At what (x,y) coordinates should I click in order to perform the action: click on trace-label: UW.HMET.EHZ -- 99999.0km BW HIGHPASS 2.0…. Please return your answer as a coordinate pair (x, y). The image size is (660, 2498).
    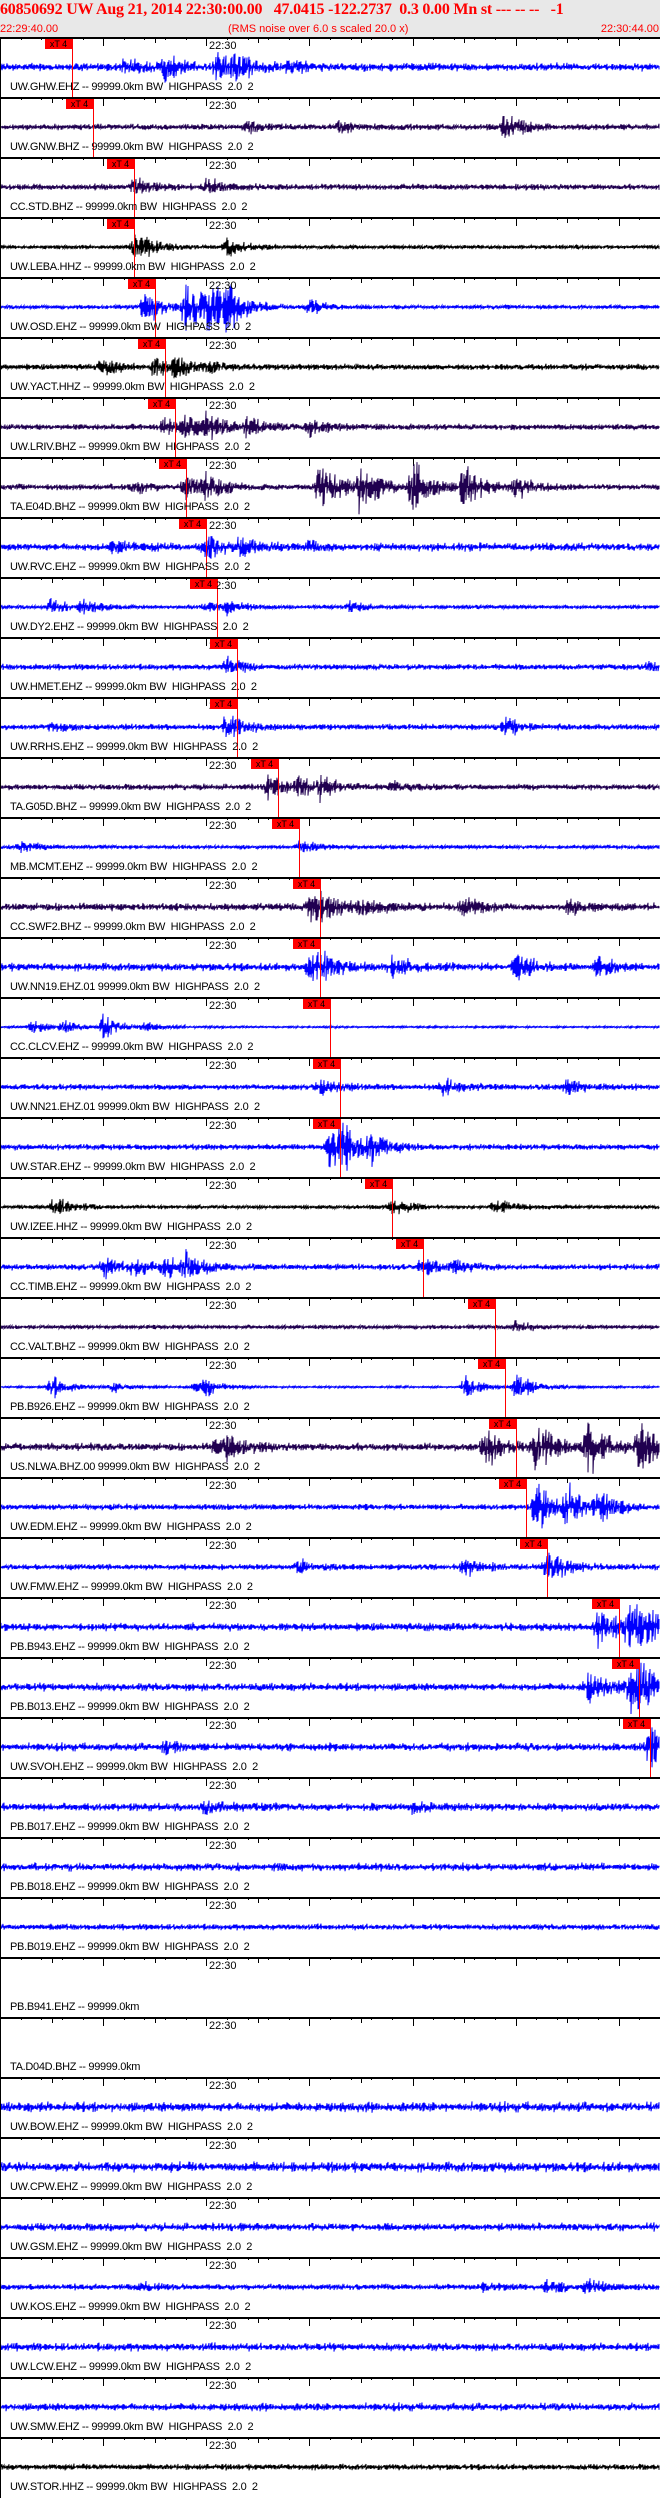
    Looking at the image, I should click on (133, 687).